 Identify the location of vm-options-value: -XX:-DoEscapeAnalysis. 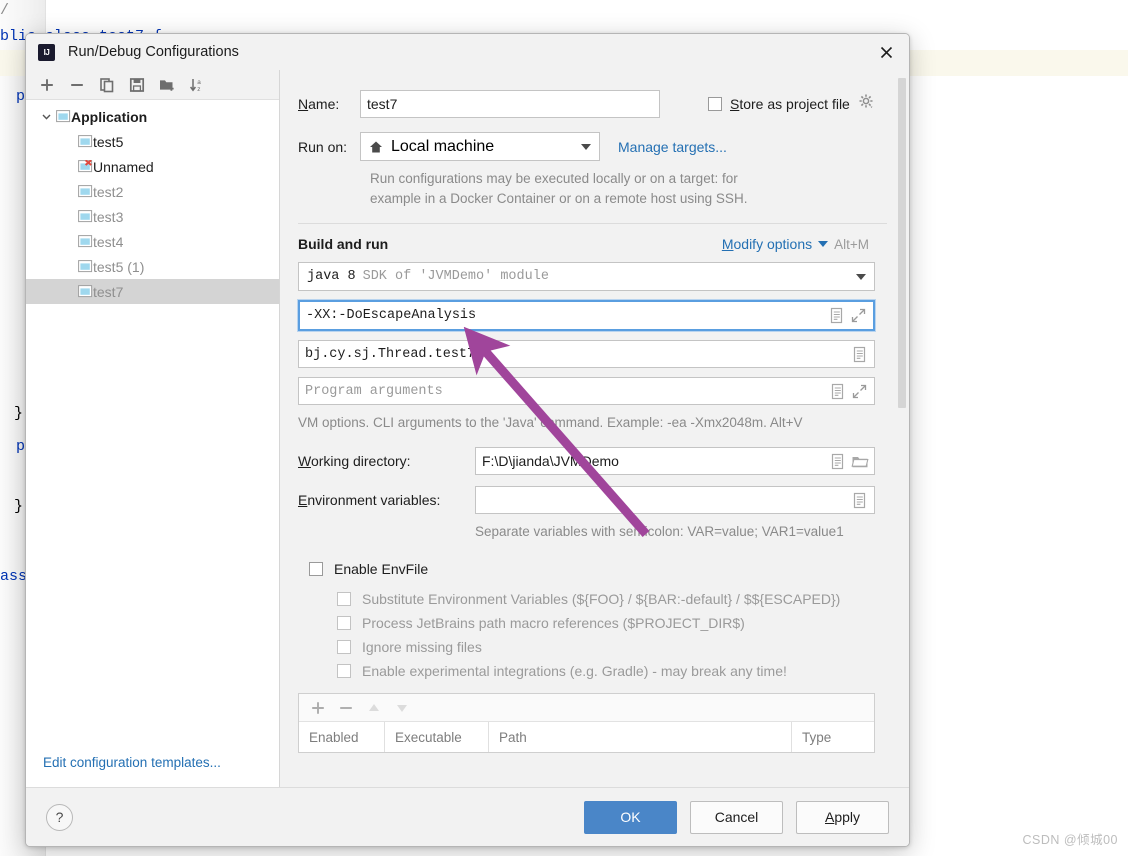
(391, 315).